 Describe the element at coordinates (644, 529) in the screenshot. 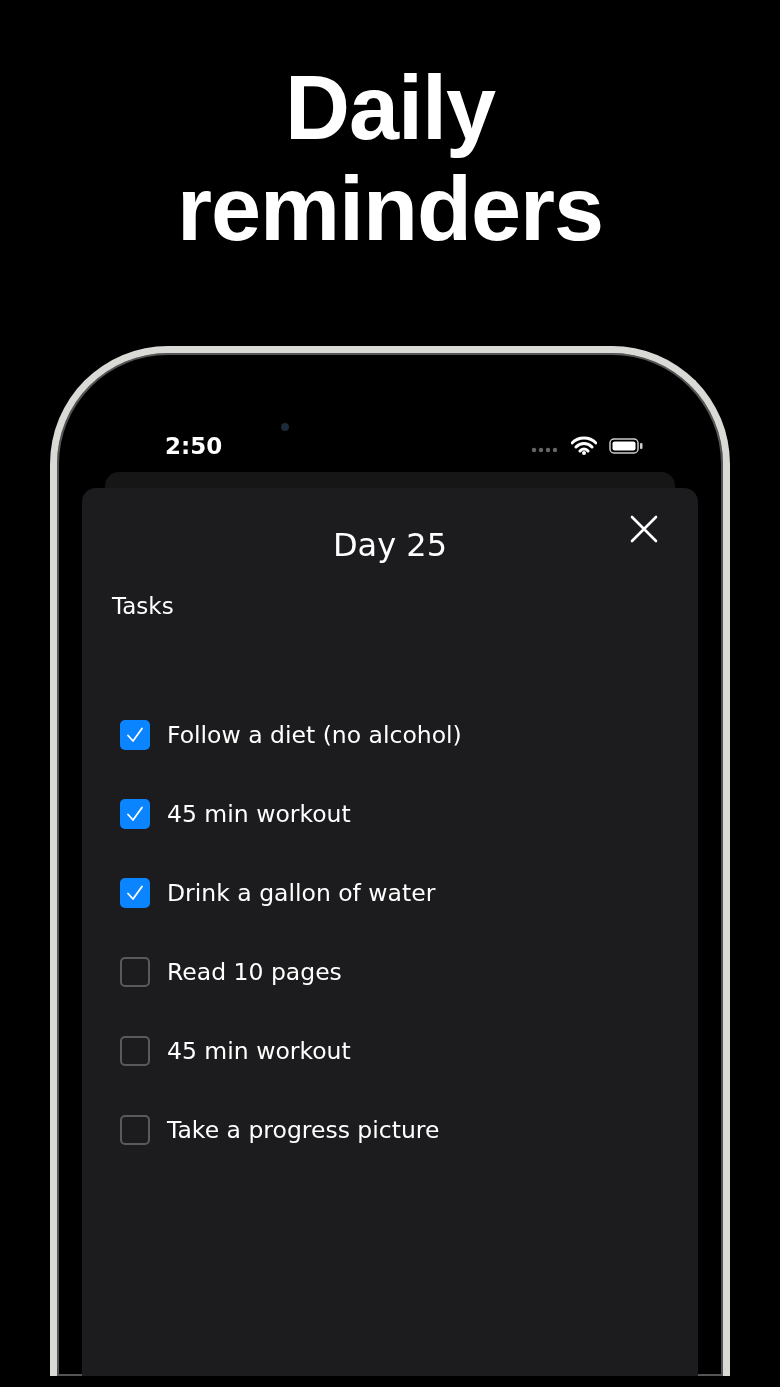

I see `close-button` at that location.